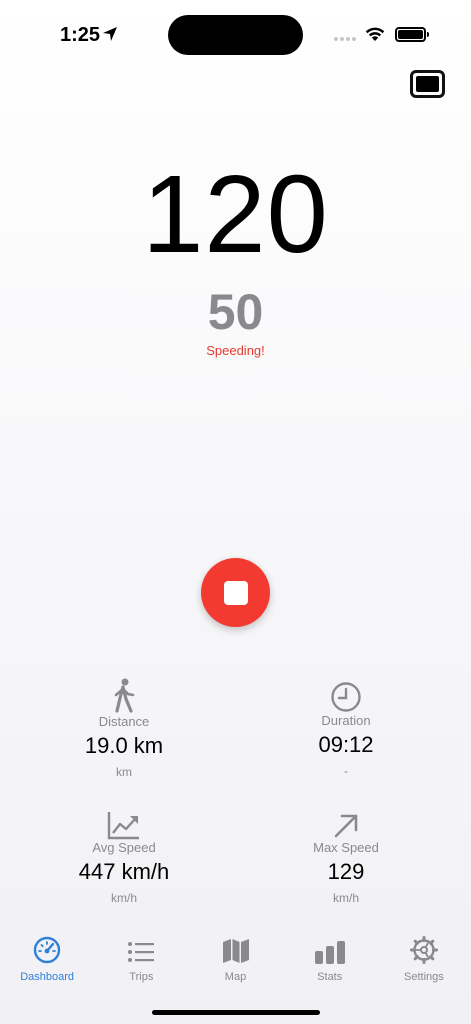  What do you see at coordinates (124, 695) in the screenshot?
I see `walking-figure-icon` at bounding box center [124, 695].